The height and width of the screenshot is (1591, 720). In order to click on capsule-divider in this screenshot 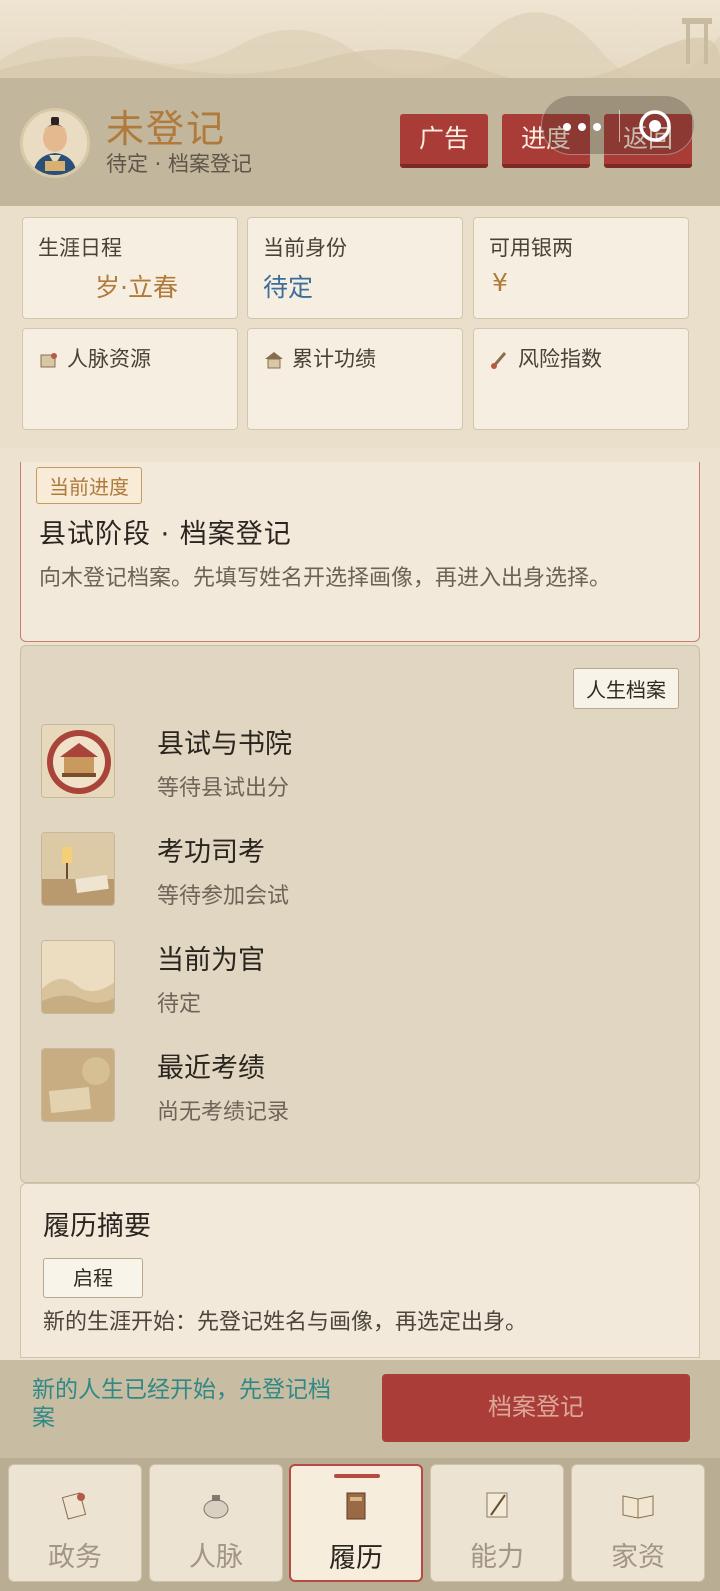, I will do `click(619, 126)`.